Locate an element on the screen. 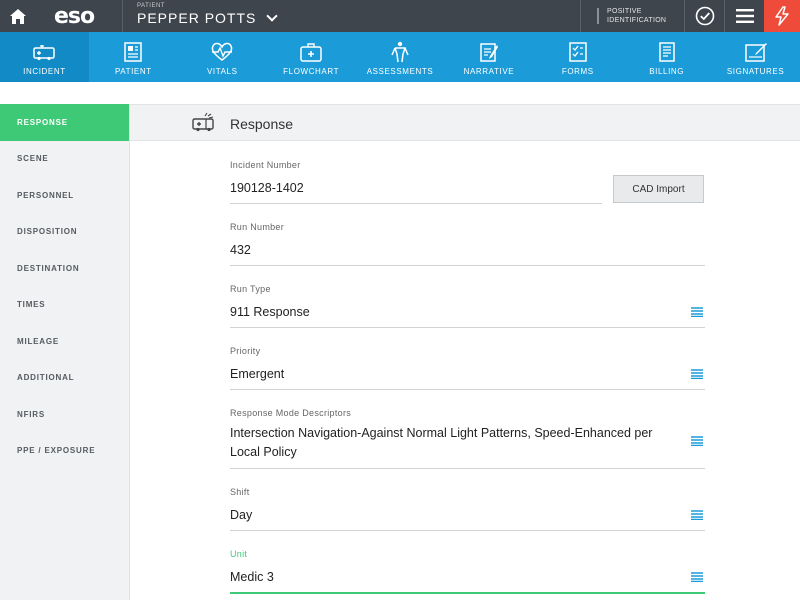 This screenshot has height=600, width=800. sidebar-item-response: RESPONSE is located at coordinates (64, 122).